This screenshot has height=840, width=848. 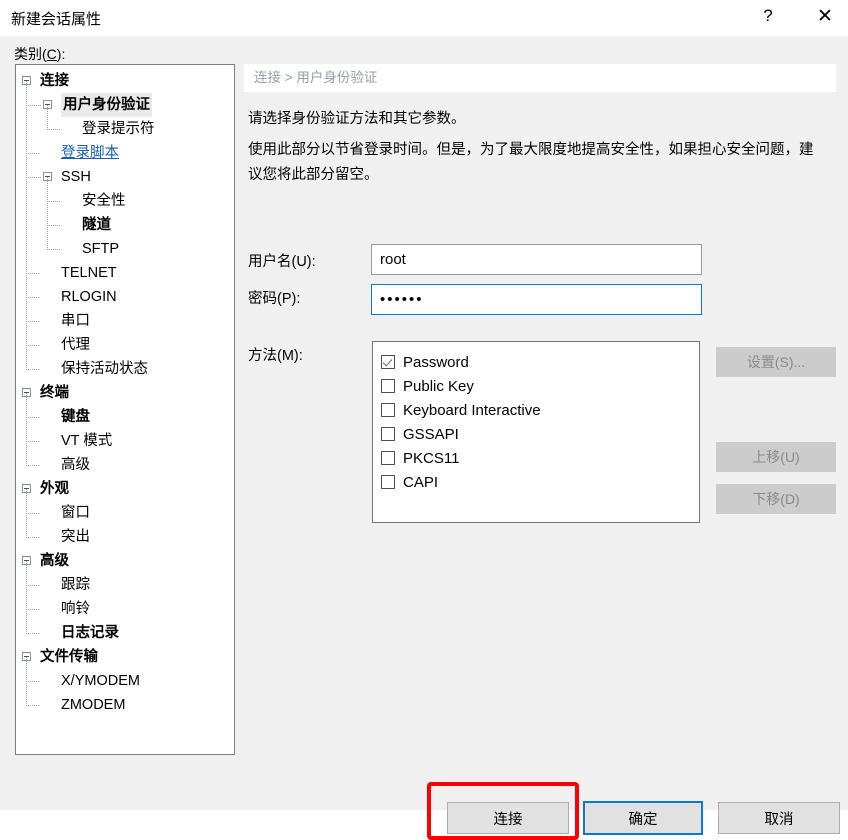 I want to click on tree-item-label: 隧道, so click(x=96, y=225).